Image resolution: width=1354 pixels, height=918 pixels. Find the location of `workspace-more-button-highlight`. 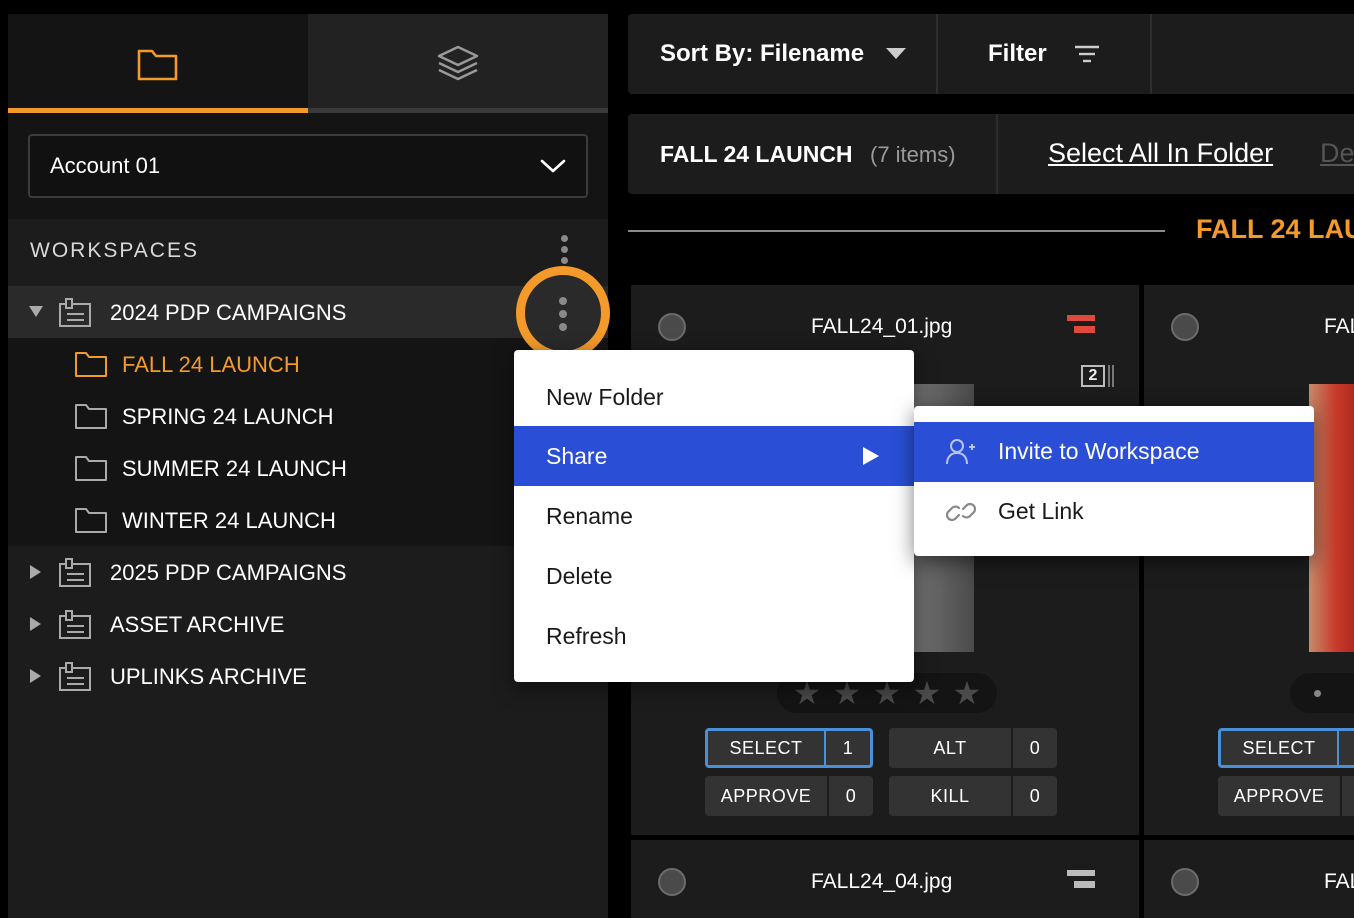

workspace-more-button-highlight is located at coordinates (563, 313).